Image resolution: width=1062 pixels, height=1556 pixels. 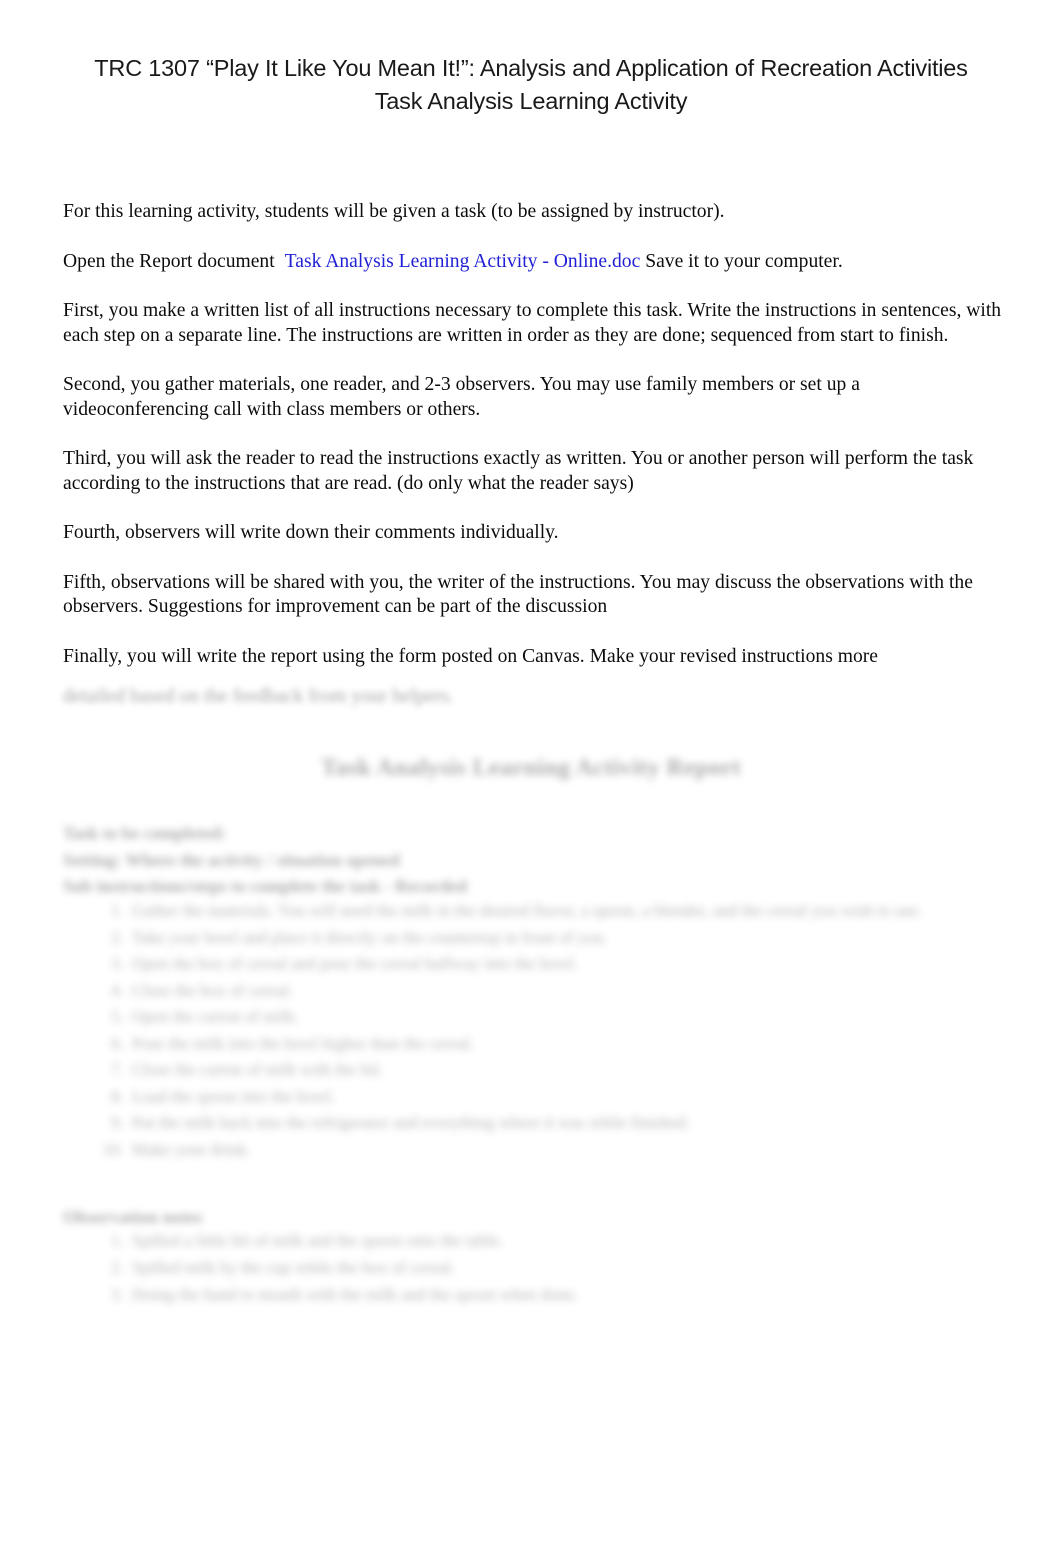 What do you see at coordinates (595, 1097) in the screenshot?
I see `list-item: Load the spoon into the bowl.` at bounding box center [595, 1097].